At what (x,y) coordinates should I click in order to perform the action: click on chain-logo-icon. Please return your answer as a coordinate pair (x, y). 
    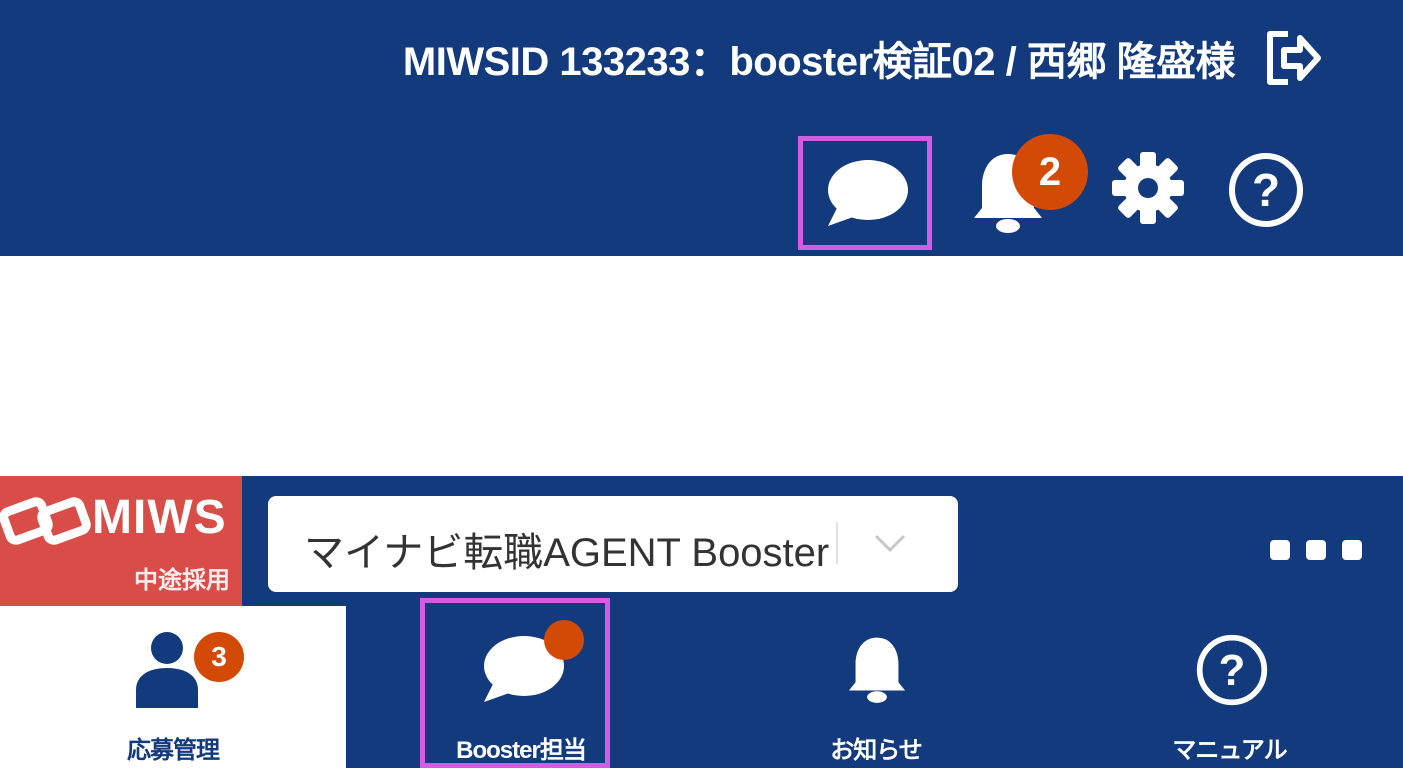
    Looking at the image, I should click on (45, 521).